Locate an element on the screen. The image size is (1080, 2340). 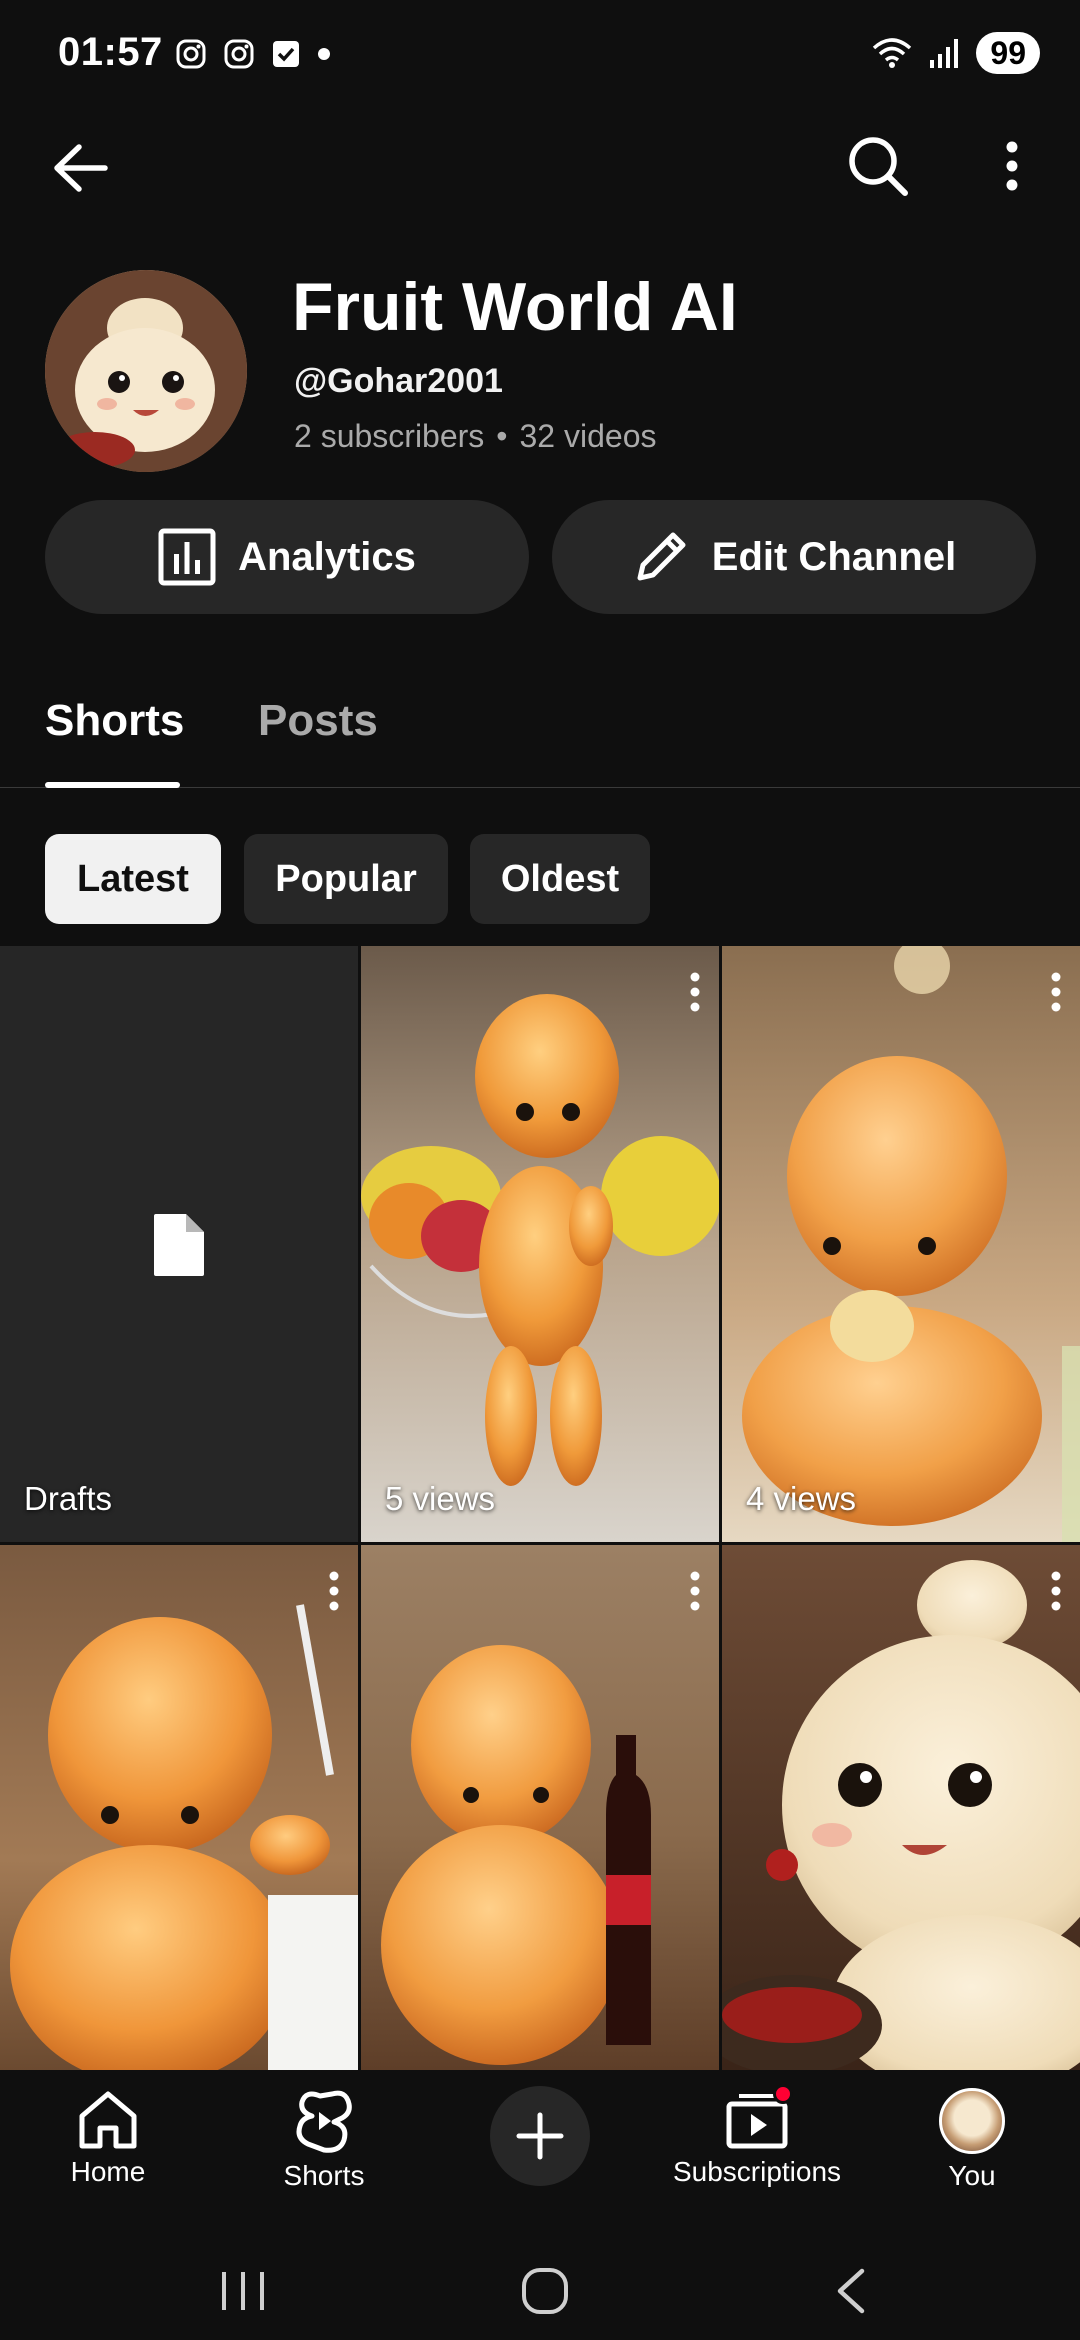
home-circle-icon is located at coordinates (545, 2291).